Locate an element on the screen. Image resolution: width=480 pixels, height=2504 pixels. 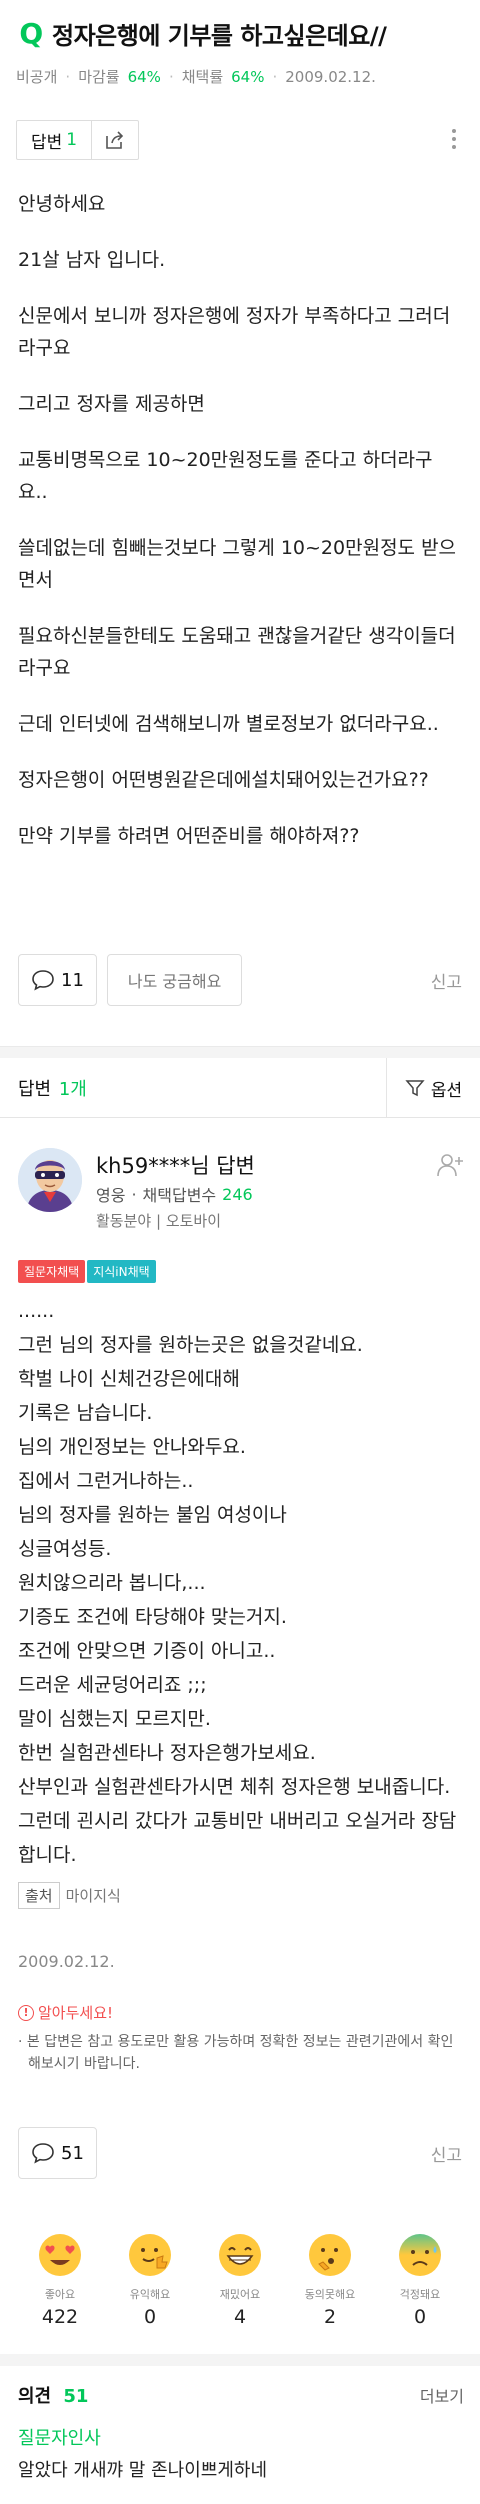
reaction-label: 동의못해요 is located at coordinates (330, 2294).